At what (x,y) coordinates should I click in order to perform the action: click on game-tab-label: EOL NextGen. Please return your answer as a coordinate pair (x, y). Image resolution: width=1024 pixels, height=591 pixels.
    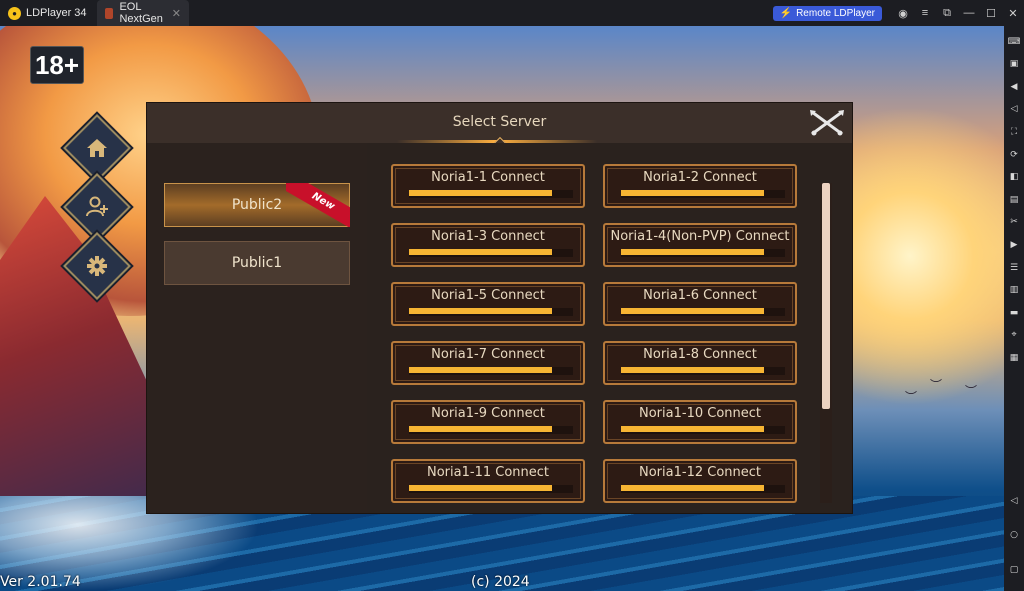
    Looking at the image, I should click on (141, 13).